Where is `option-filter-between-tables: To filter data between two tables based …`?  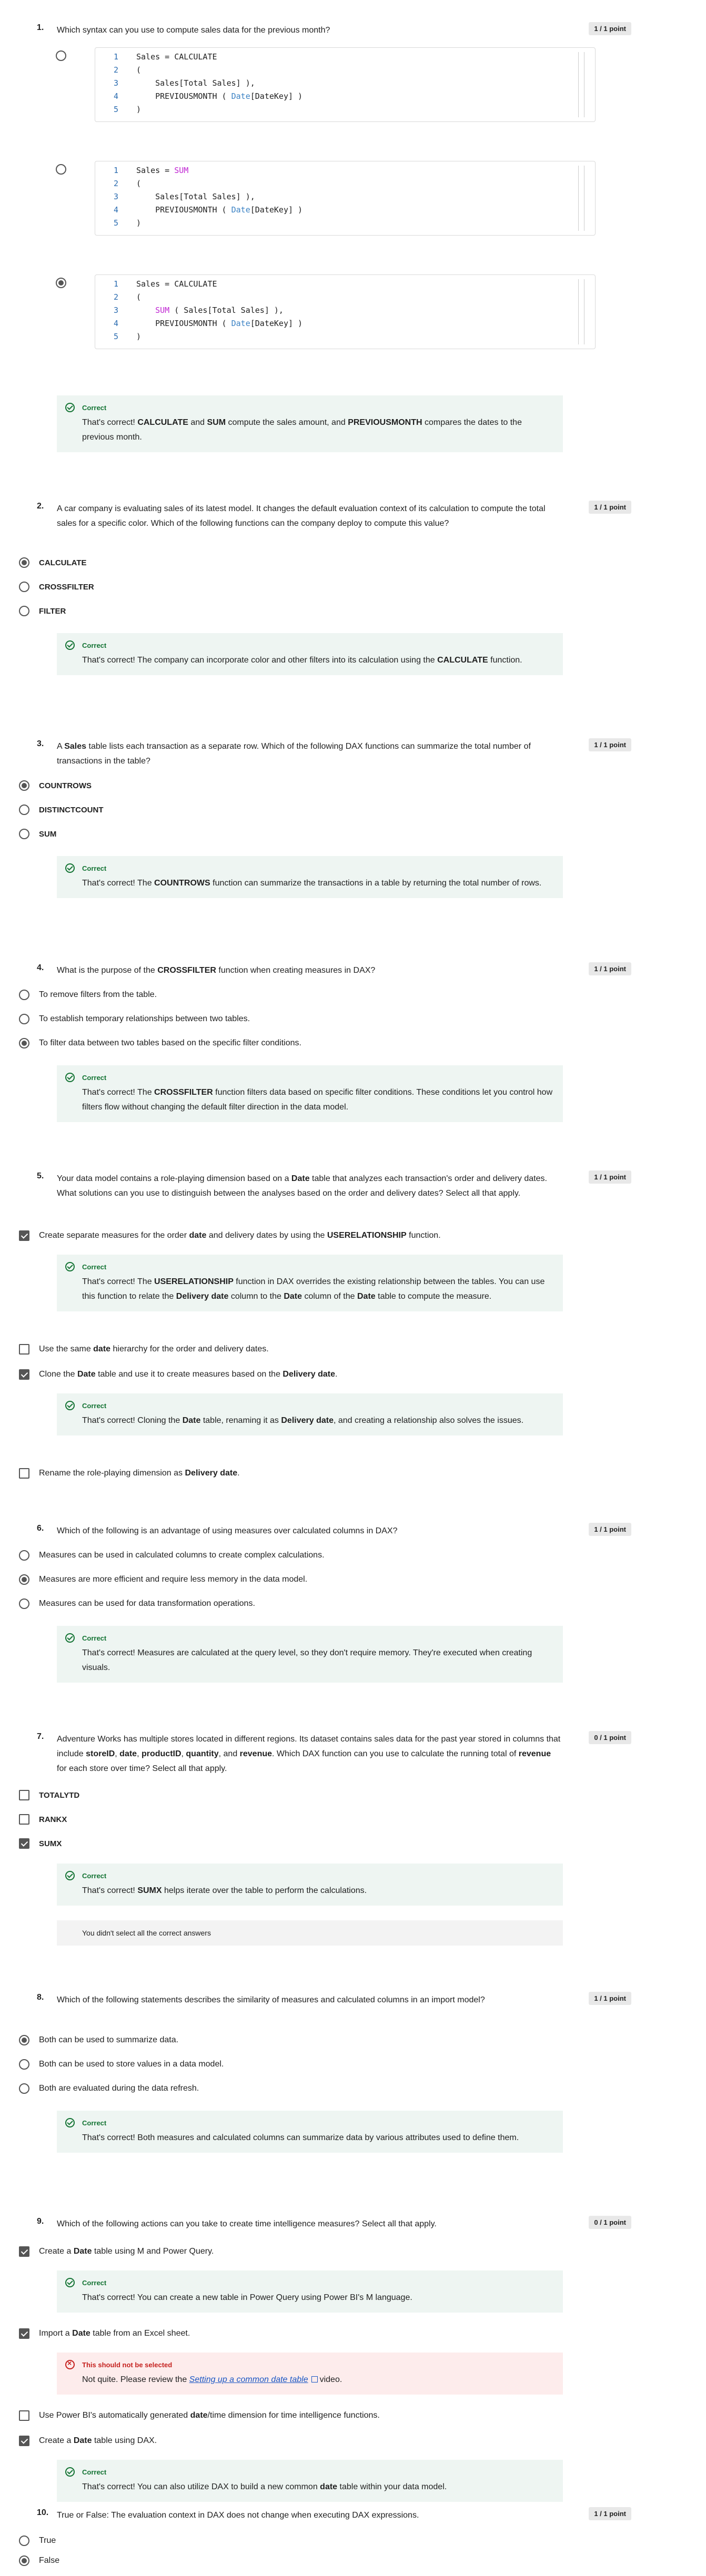 option-filter-between-tables: To filter data between two tables based … is located at coordinates (160, 1043).